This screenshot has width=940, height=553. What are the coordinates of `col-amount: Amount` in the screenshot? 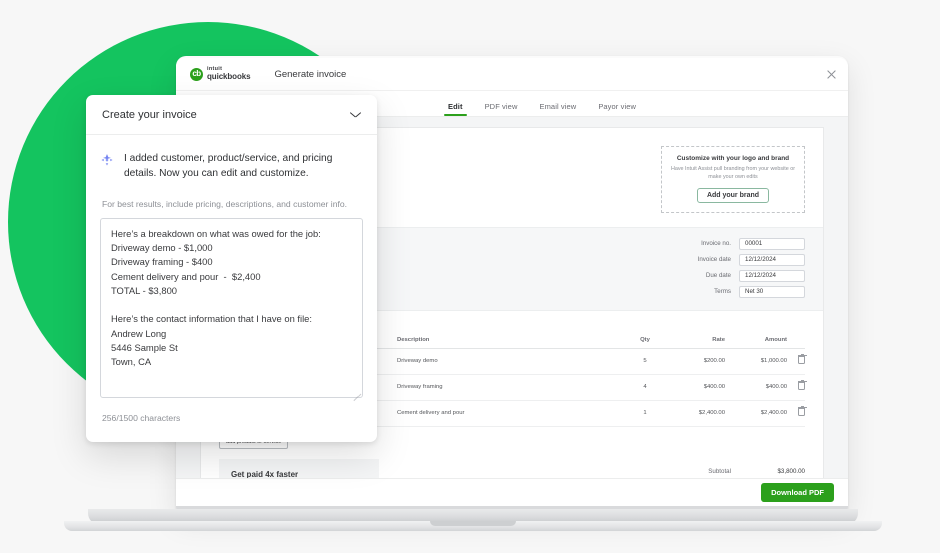 It's located at (756, 342).